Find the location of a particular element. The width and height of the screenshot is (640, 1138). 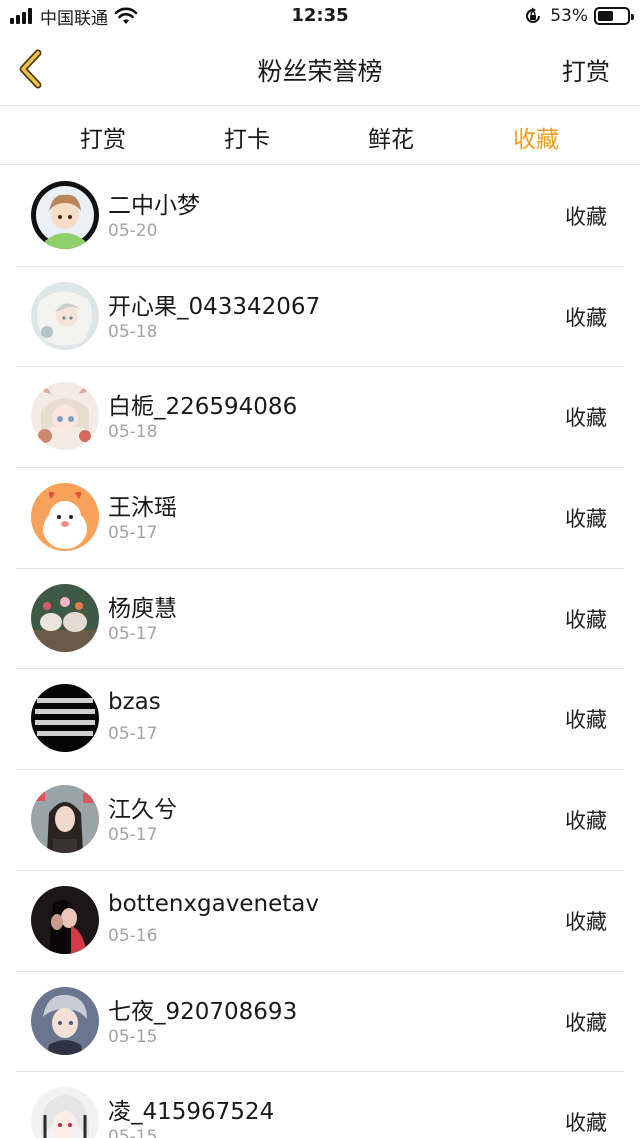

battery-icon is located at coordinates (614, 16).